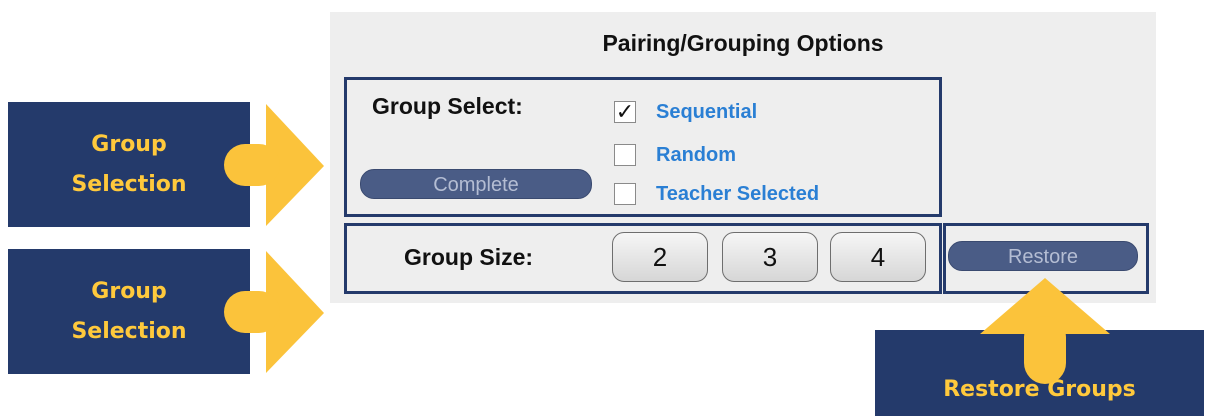 The height and width of the screenshot is (416, 1212). I want to click on sequential-checkbox: ✓, so click(625, 112).